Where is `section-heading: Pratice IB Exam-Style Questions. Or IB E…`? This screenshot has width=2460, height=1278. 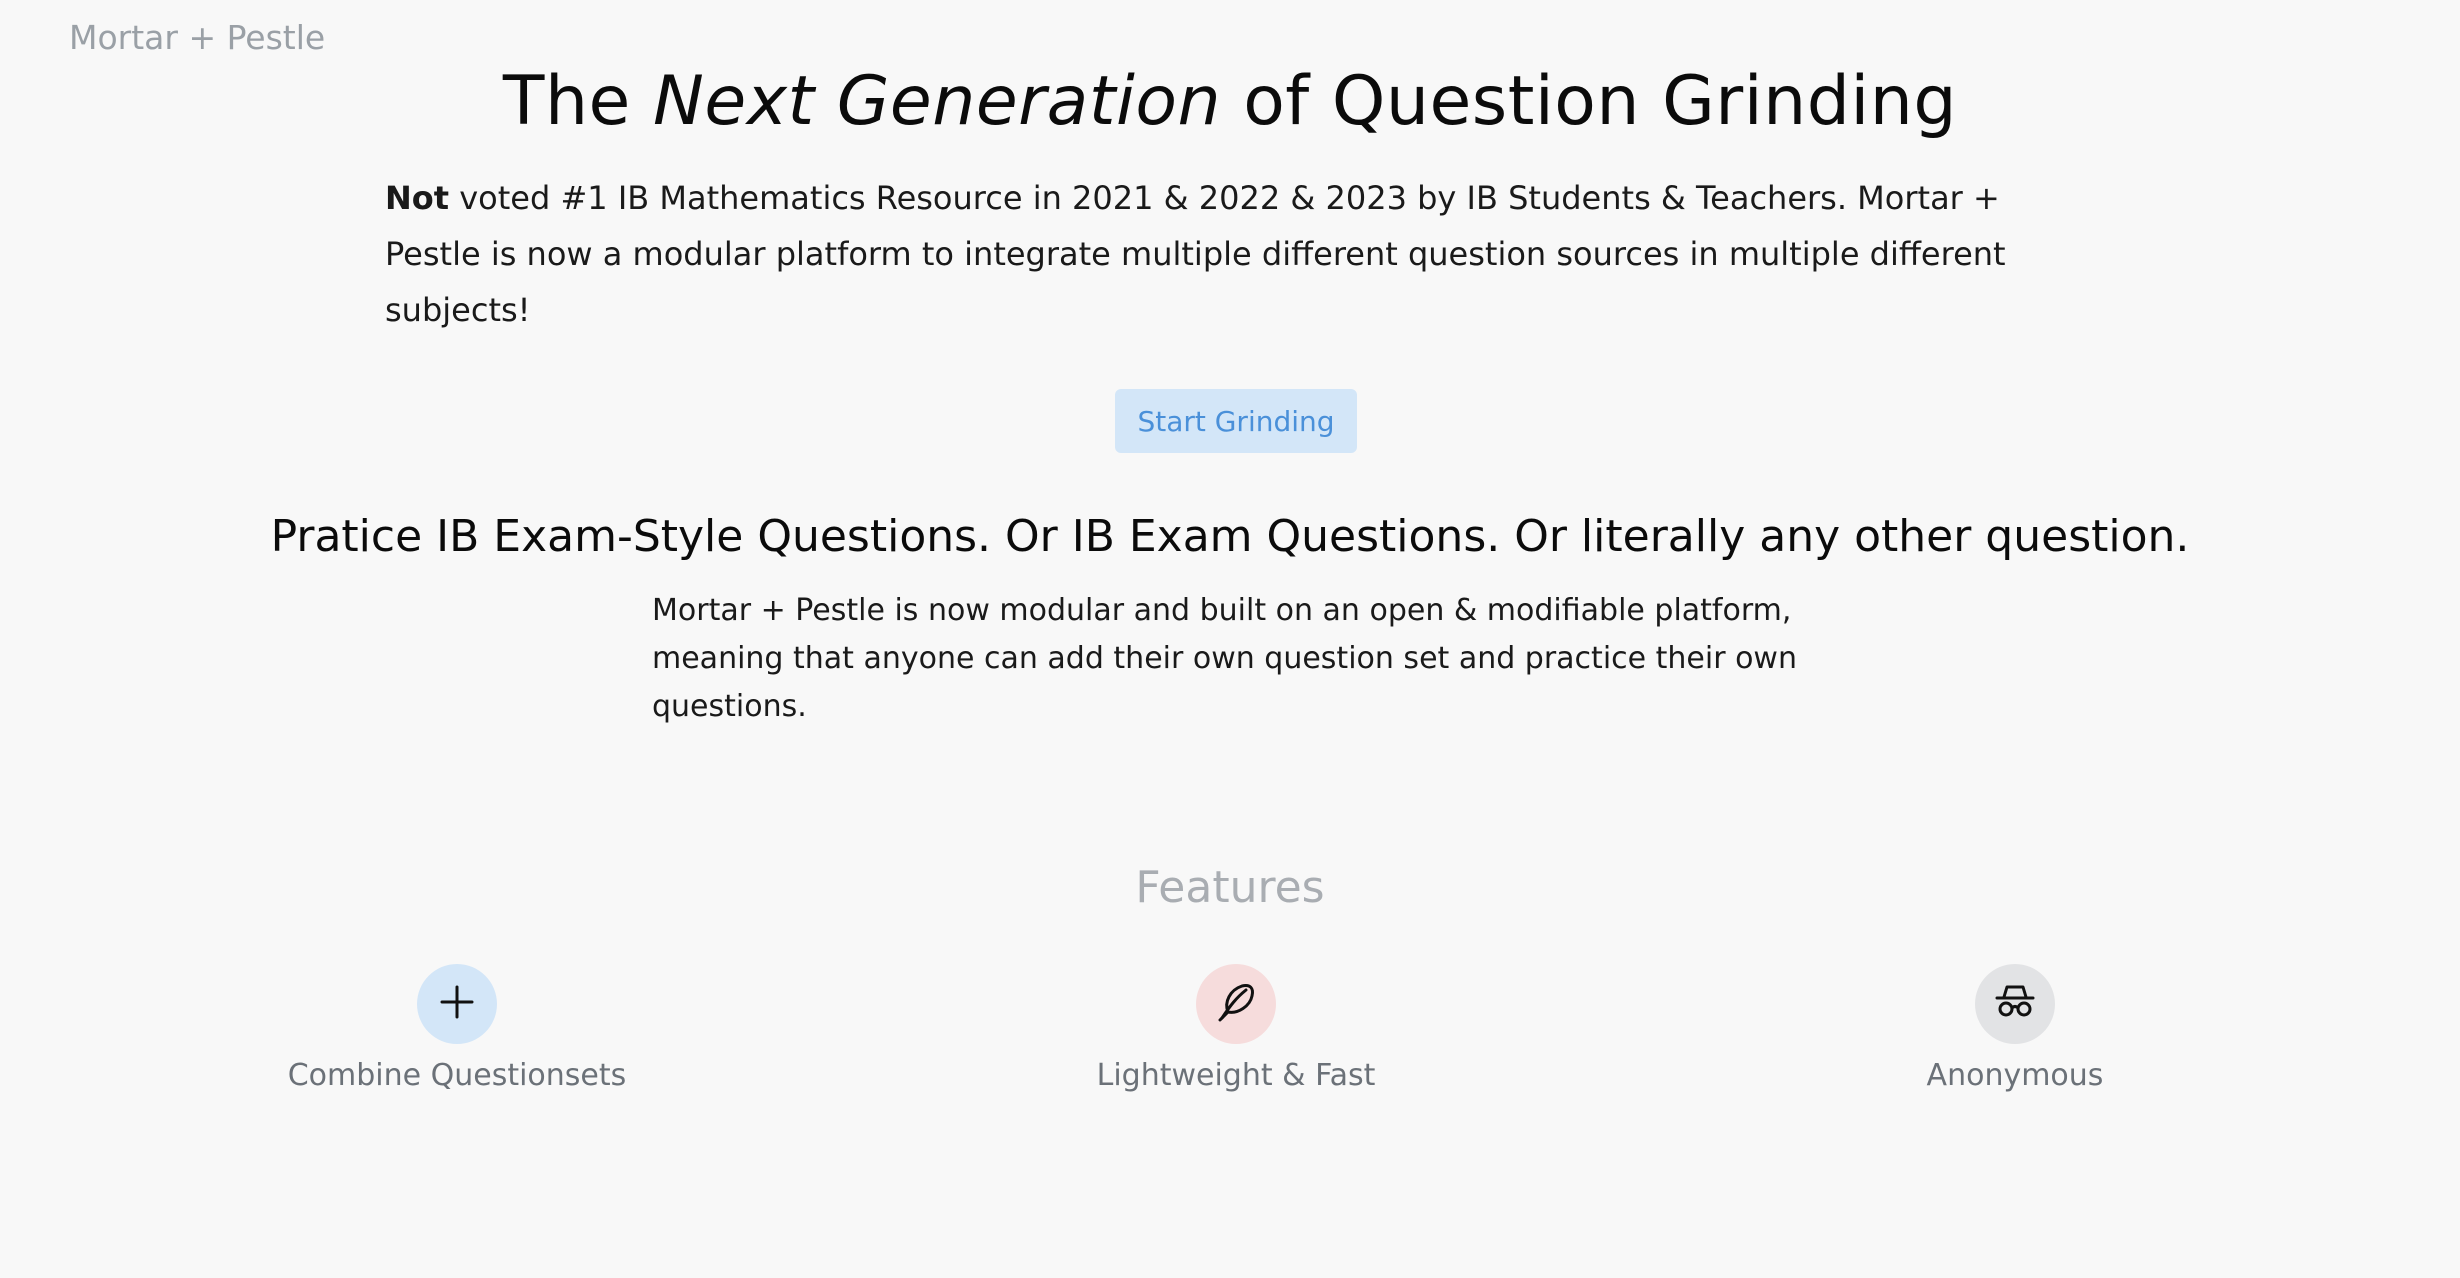 section-heading: Pratice IB Exam-Style Questions. Or IB E… is located at coordinates (1230, 536).